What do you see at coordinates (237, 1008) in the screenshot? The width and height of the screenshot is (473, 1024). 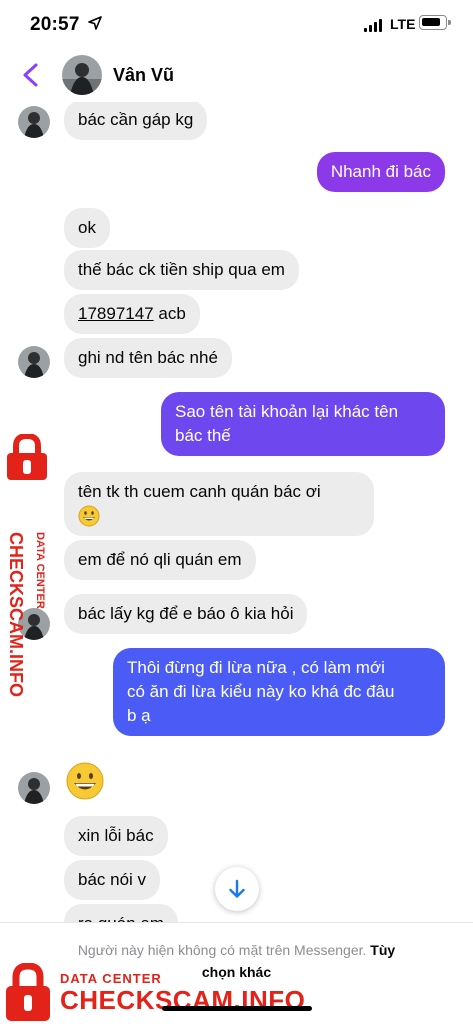 I see `home-indicator` at bounding box center [237, 1008].